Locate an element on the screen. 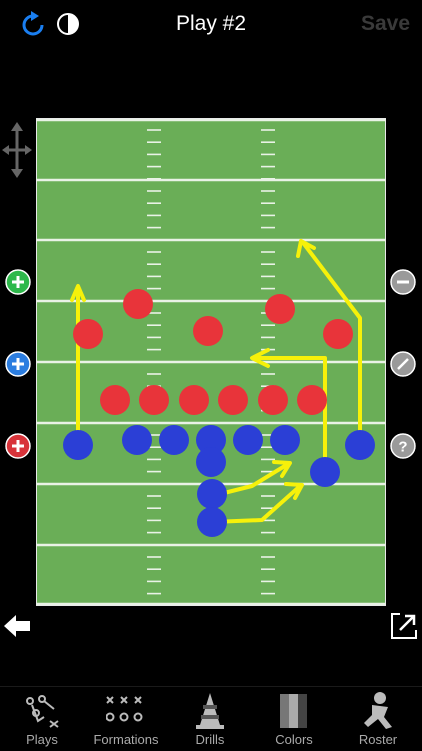 The width and height of the screenshot is (422, 751). move-icon is located at coordinates (17, 150).